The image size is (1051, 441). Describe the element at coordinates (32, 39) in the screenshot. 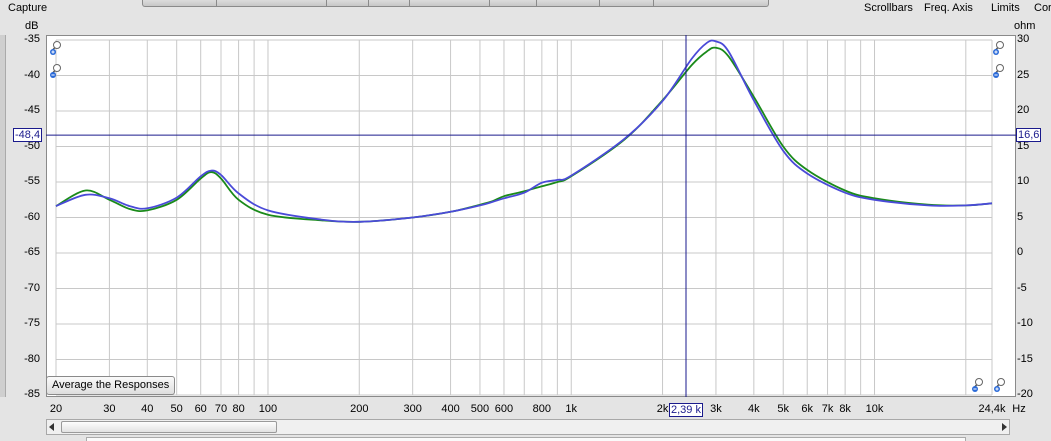

I see `left-axis-tick-label: -35` at that location.